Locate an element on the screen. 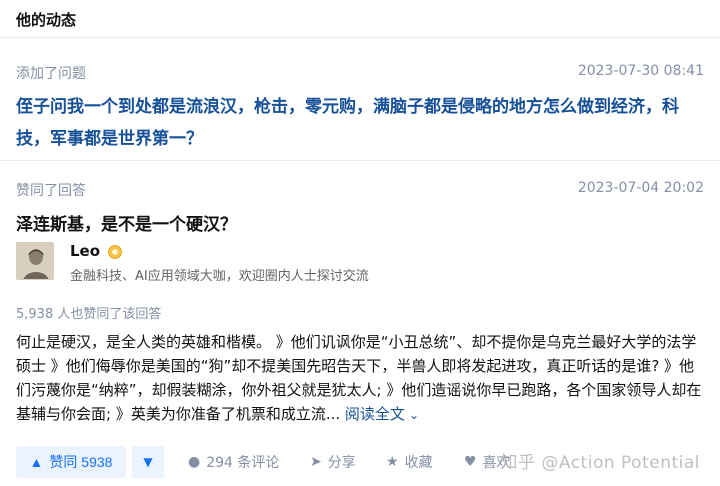 Image resolution: width=720 pixels, height=486 pixels. activity-time: 2023-07-30 08:41 is located at coordinates (640, 71).